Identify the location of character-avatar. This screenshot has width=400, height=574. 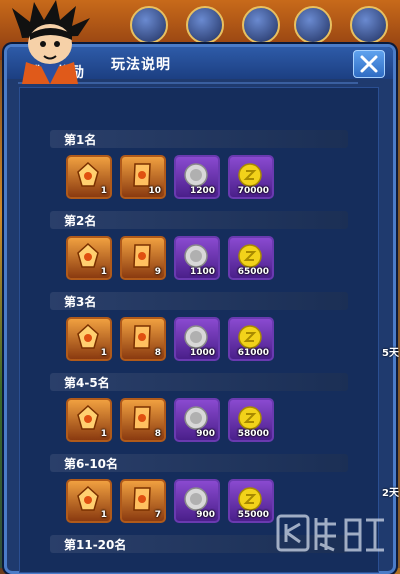
(51, 42).